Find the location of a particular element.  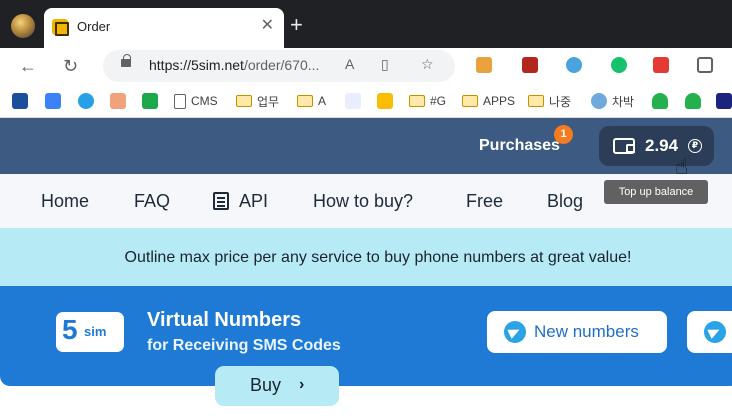

bookmark-folder-apps: APPS is located at coordinates (488, 101).